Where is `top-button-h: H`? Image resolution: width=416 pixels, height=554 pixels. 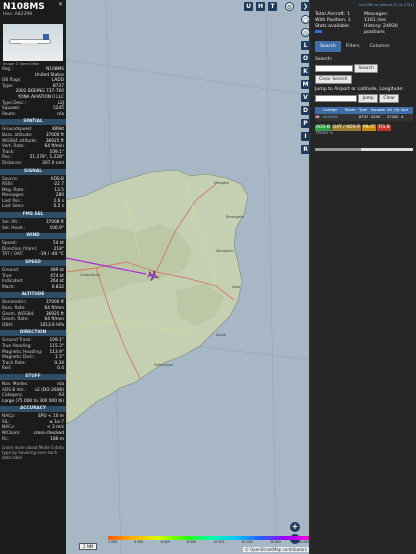 top-button-h: H is located at coordinates (260, 6).